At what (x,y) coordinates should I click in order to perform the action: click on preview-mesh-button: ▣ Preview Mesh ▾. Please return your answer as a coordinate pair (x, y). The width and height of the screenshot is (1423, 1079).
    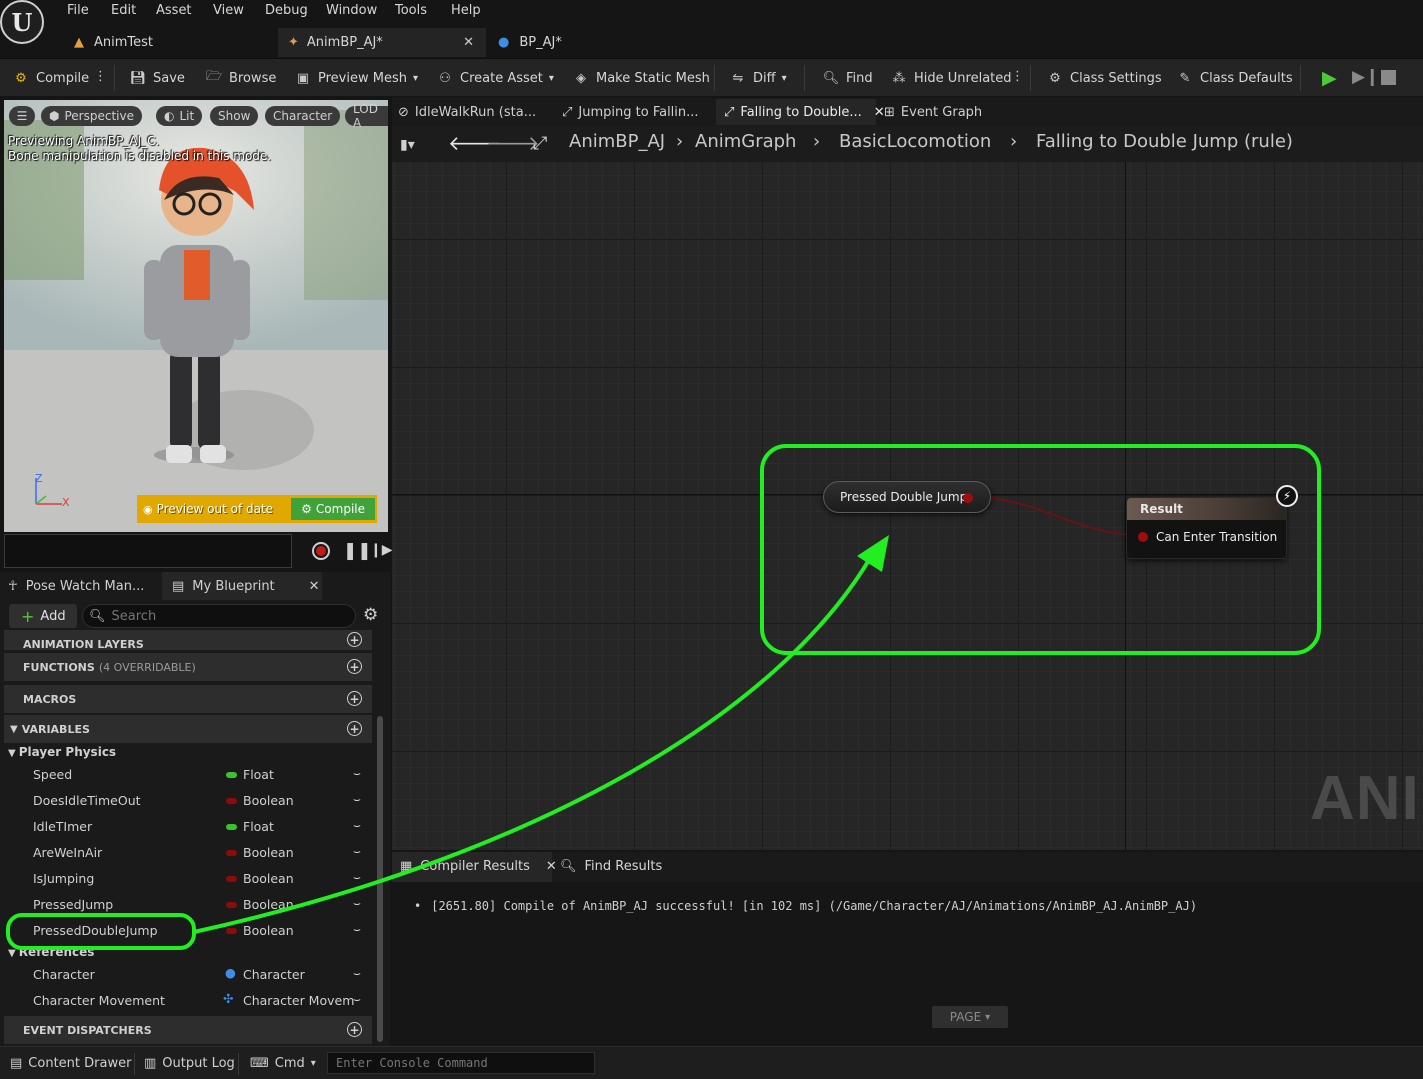
    Looking at the image, I should click on (356, 78).